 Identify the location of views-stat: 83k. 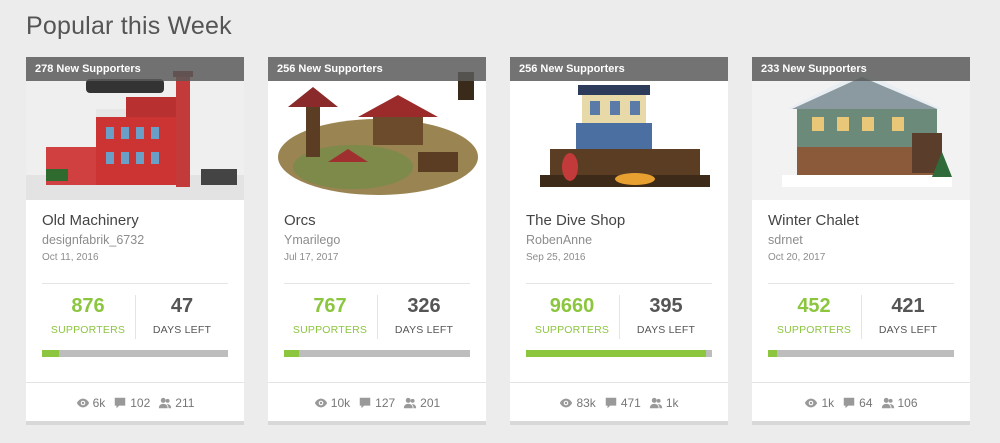
(577, 403).